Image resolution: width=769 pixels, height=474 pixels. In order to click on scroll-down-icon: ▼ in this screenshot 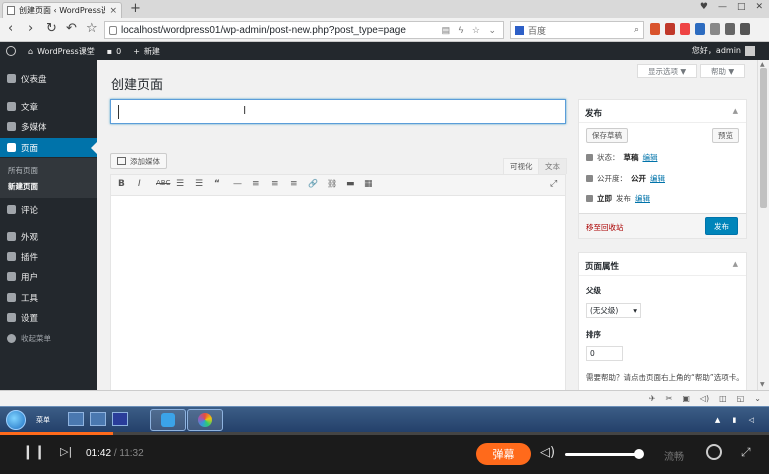, I will do `click(762, 384)`.